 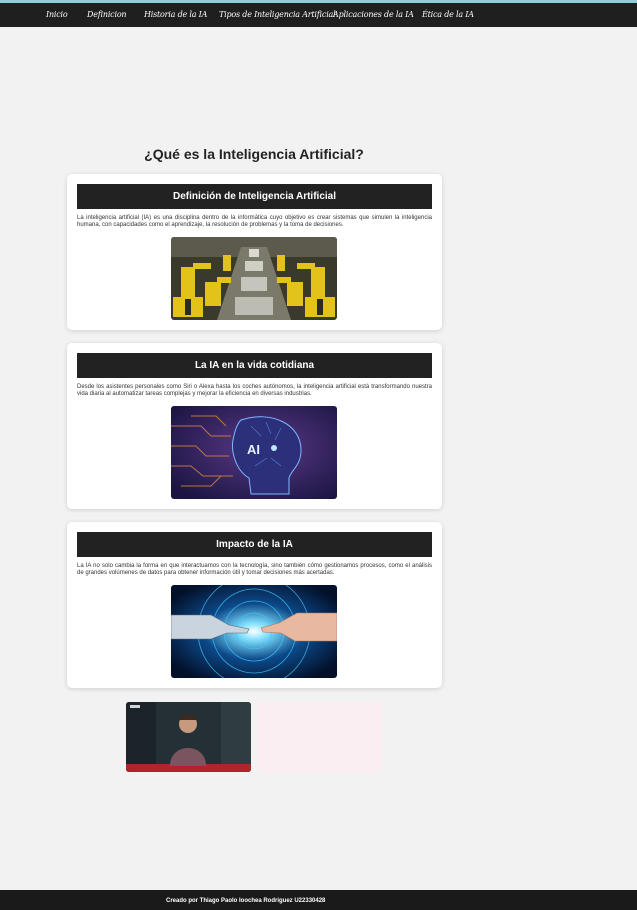 What do you see at coordinates (254, 544) in the screenshot?
I see `card-title: Impacto de la IA` at bounding box center [254, 544].